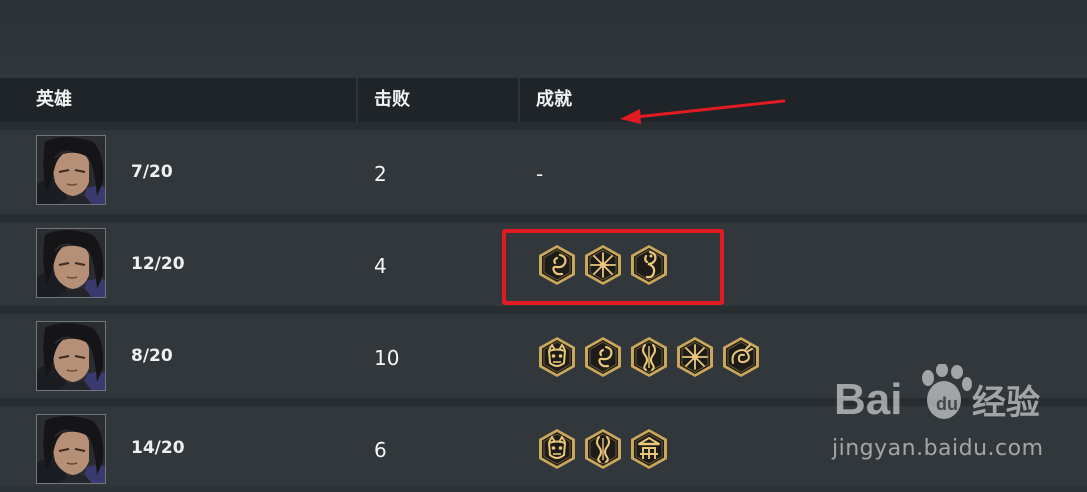  I want to click on watermark-url: jingyan.baidu.com, so click(938, 448).